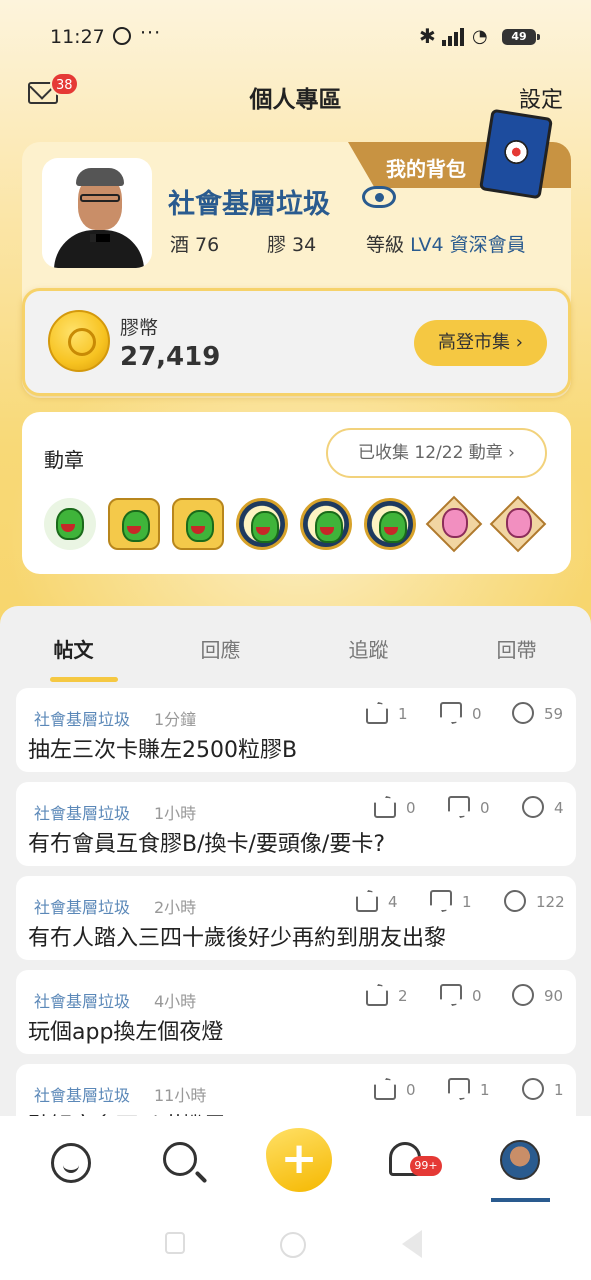  I want to click on more-notifications-icon: ···, so click(151, 33).